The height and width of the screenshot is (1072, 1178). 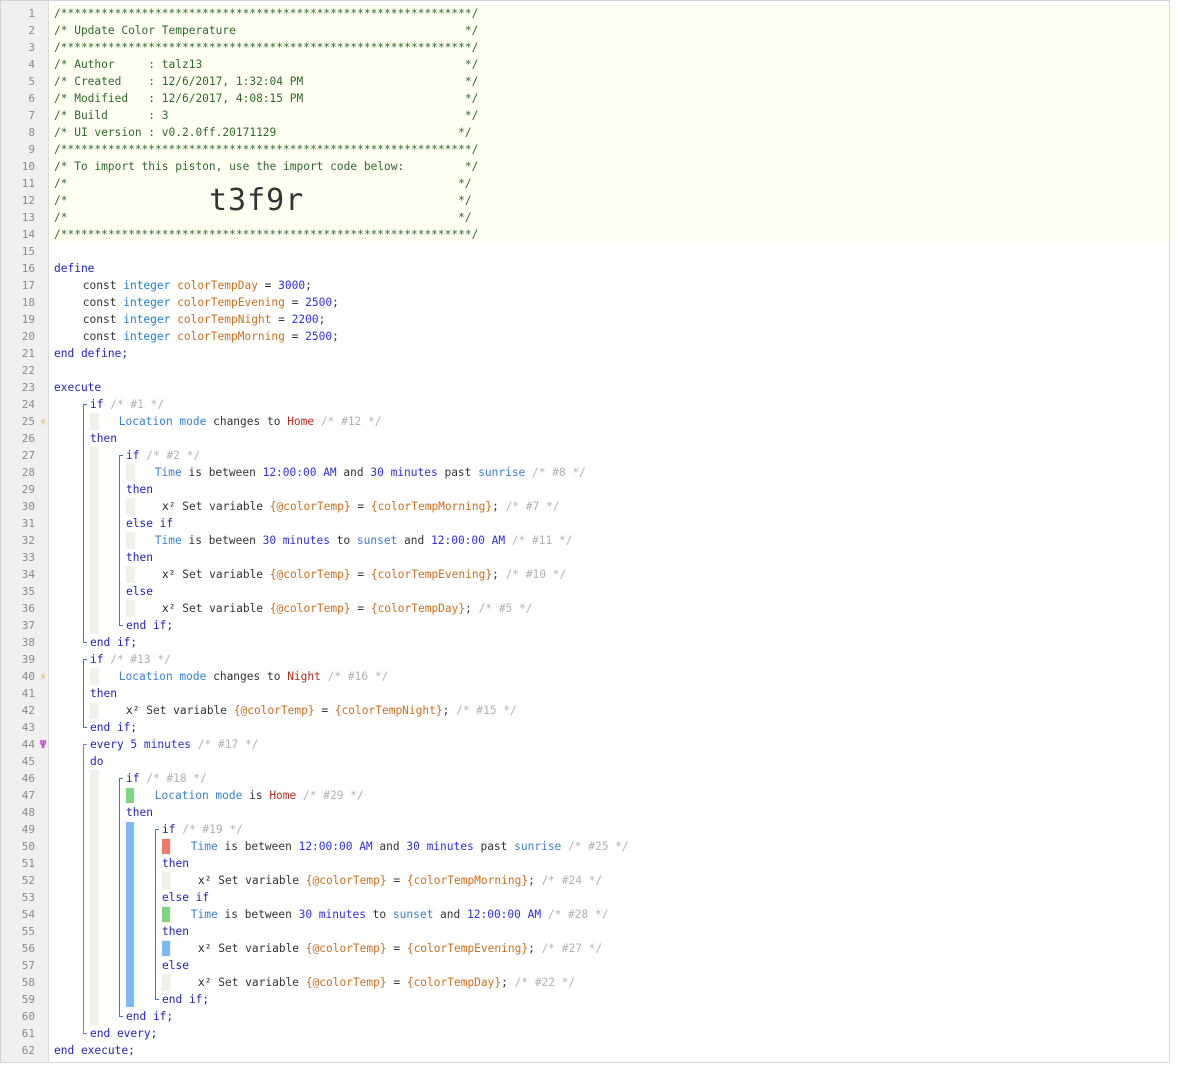 I want to click on code-text: /* Modified : 12/6/2017, 4:08:15 PM */, so click(x=266, y=98).